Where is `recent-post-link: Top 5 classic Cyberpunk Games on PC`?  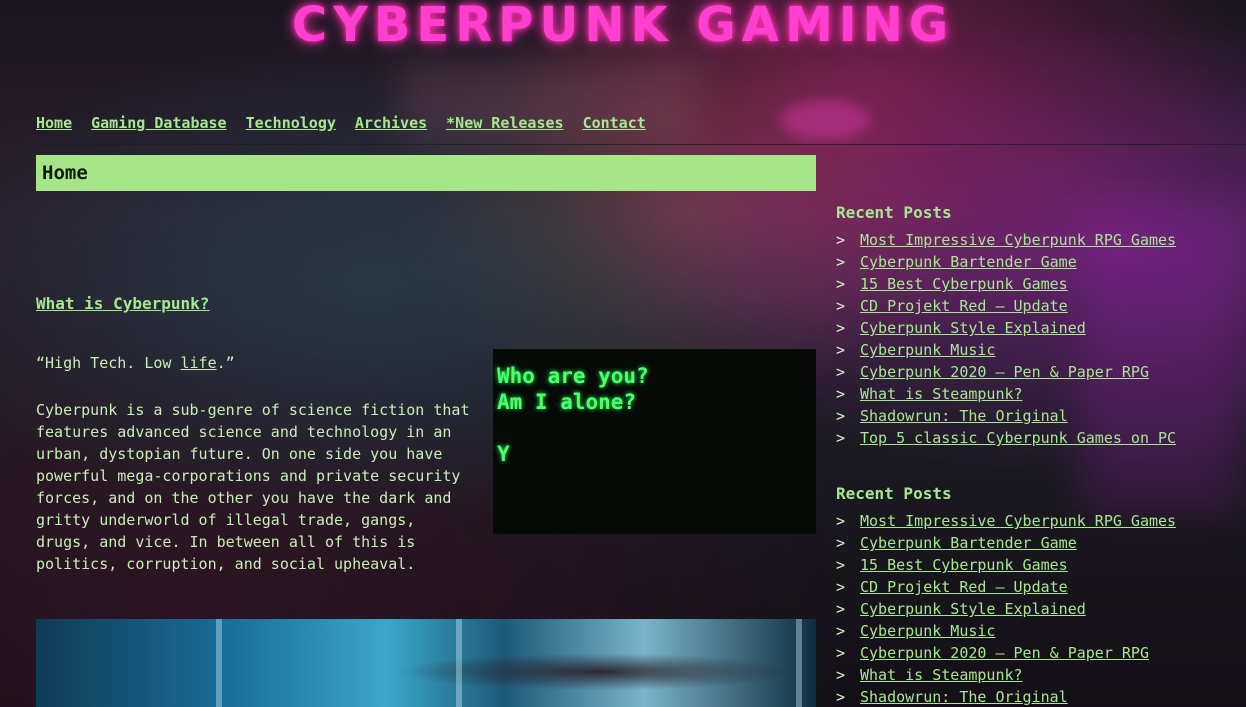
recent-post-link: Top 5 classic Cyberpunk Games on PC is located at coordinates (1018, 438).